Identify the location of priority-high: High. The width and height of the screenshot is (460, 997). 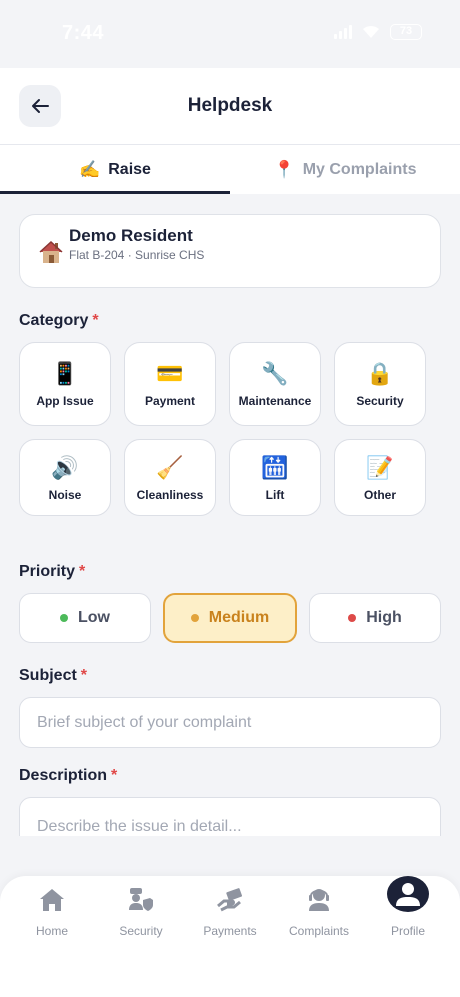
(375, 618).